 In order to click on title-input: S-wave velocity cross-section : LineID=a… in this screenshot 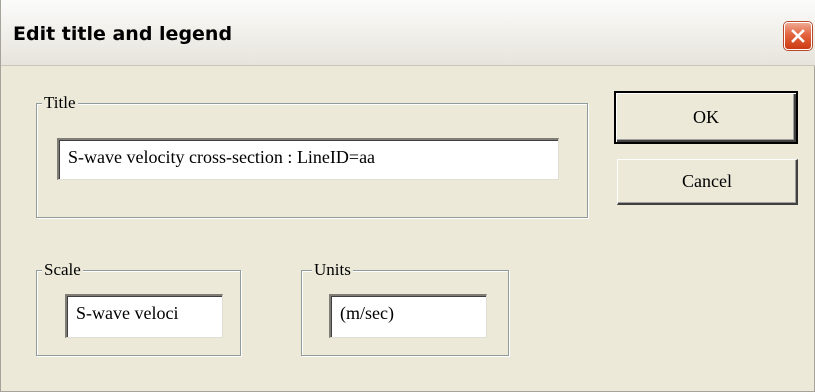, I will do `click(308, 159)`.